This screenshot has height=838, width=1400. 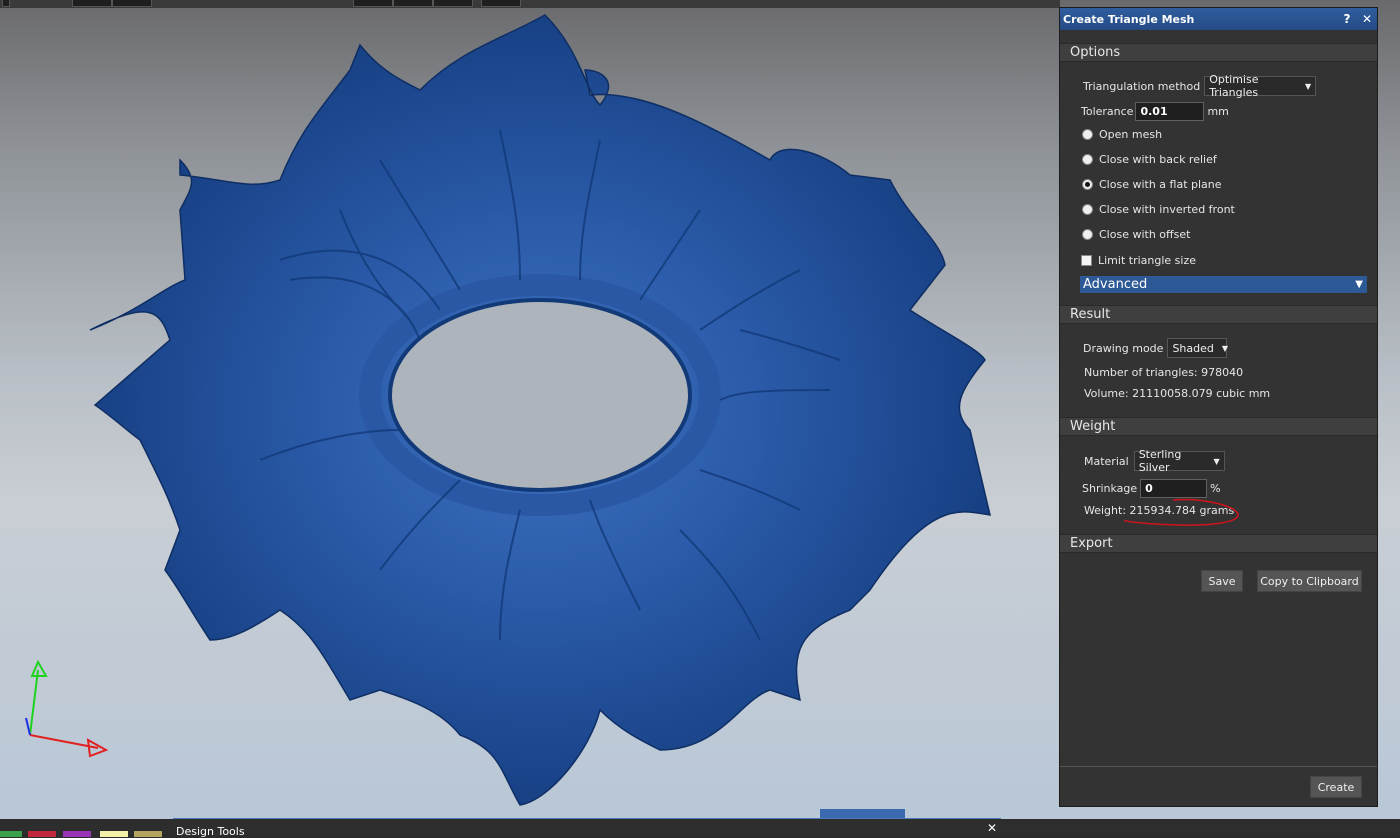 What do you see at coordinates (1347, 19) in the screenshot?
I see `help-icon: ?` at bounding box center [1347, 19].